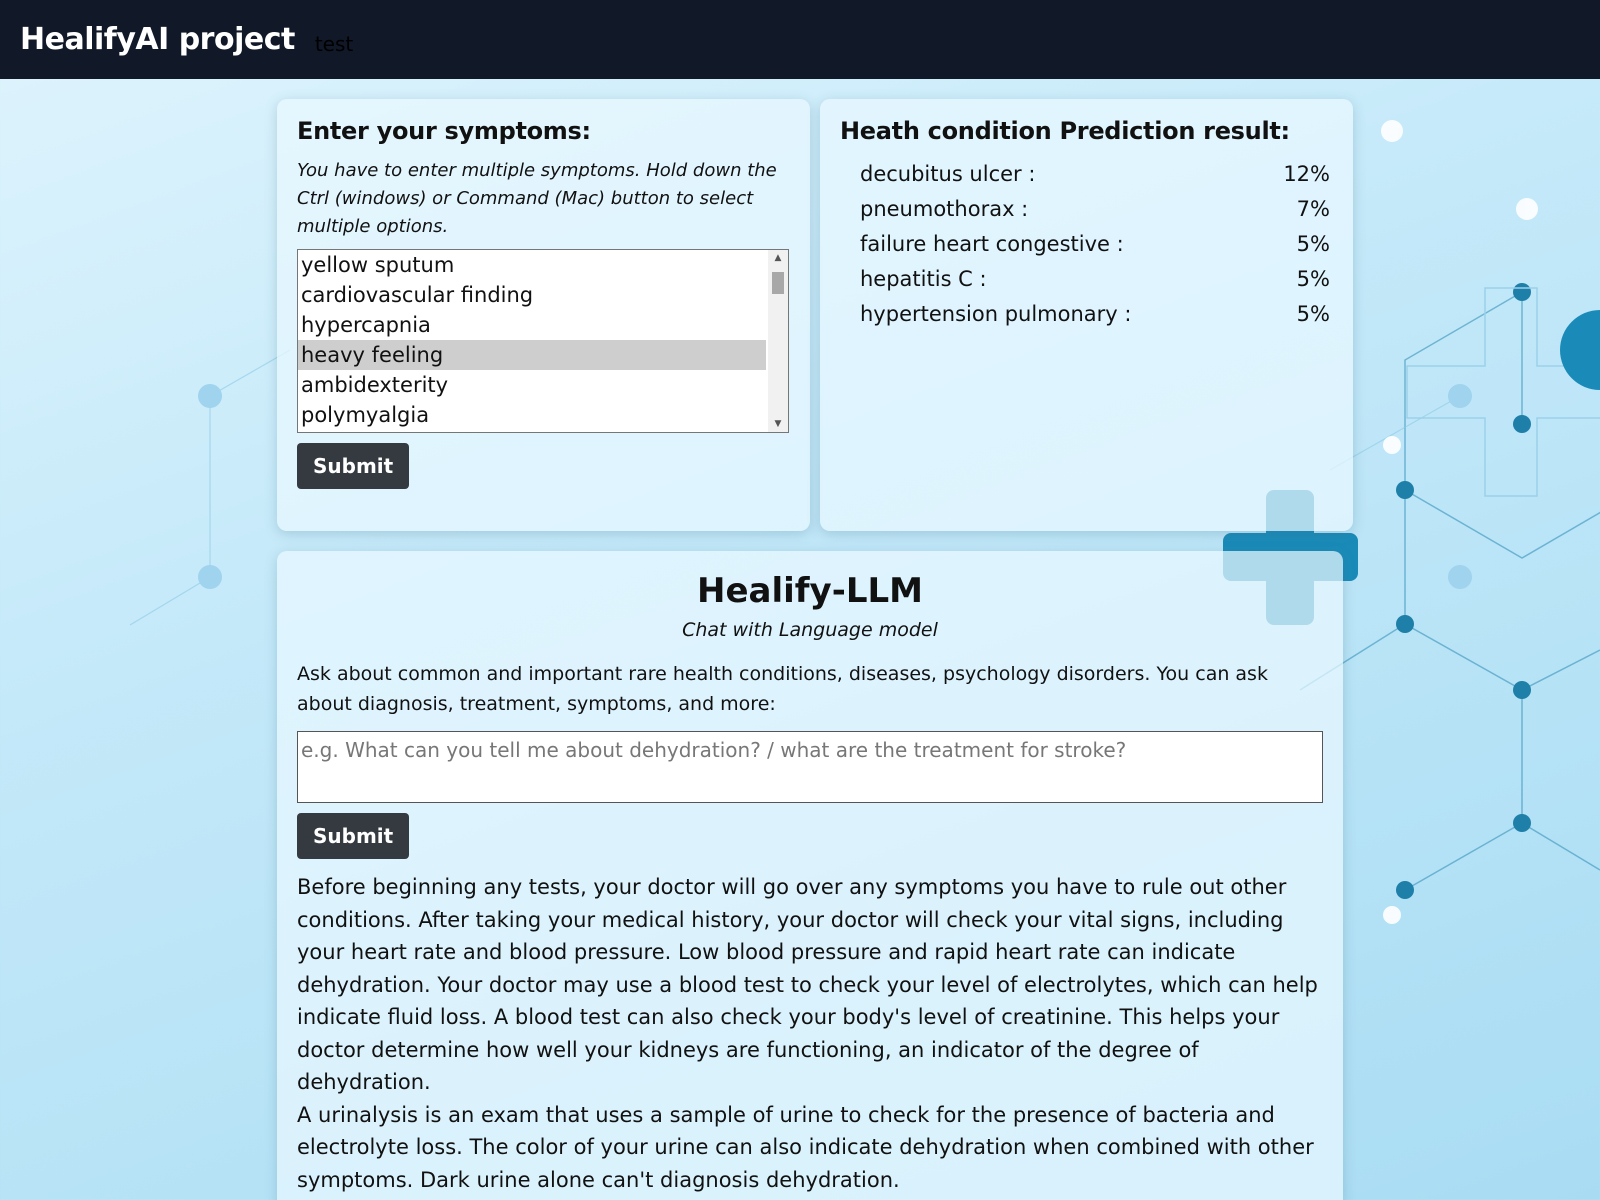  Describe the element at coordinates (1313, 209) in the screenshot. I see `prediction-percent: 7%` at that location.